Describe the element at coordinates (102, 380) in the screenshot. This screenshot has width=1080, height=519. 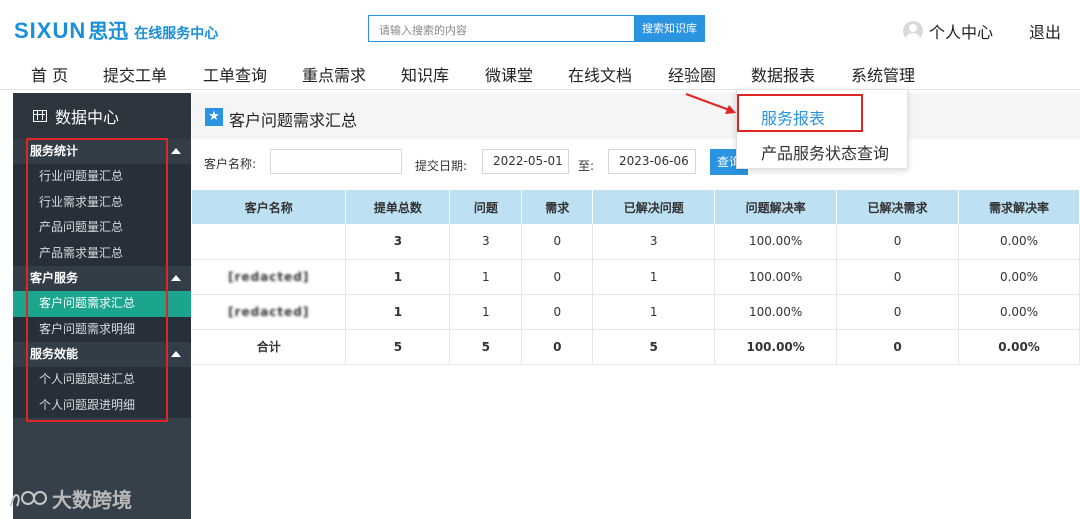
I see `sidebar-item-personal-summary: 个人问题跟进汇总` at that location.